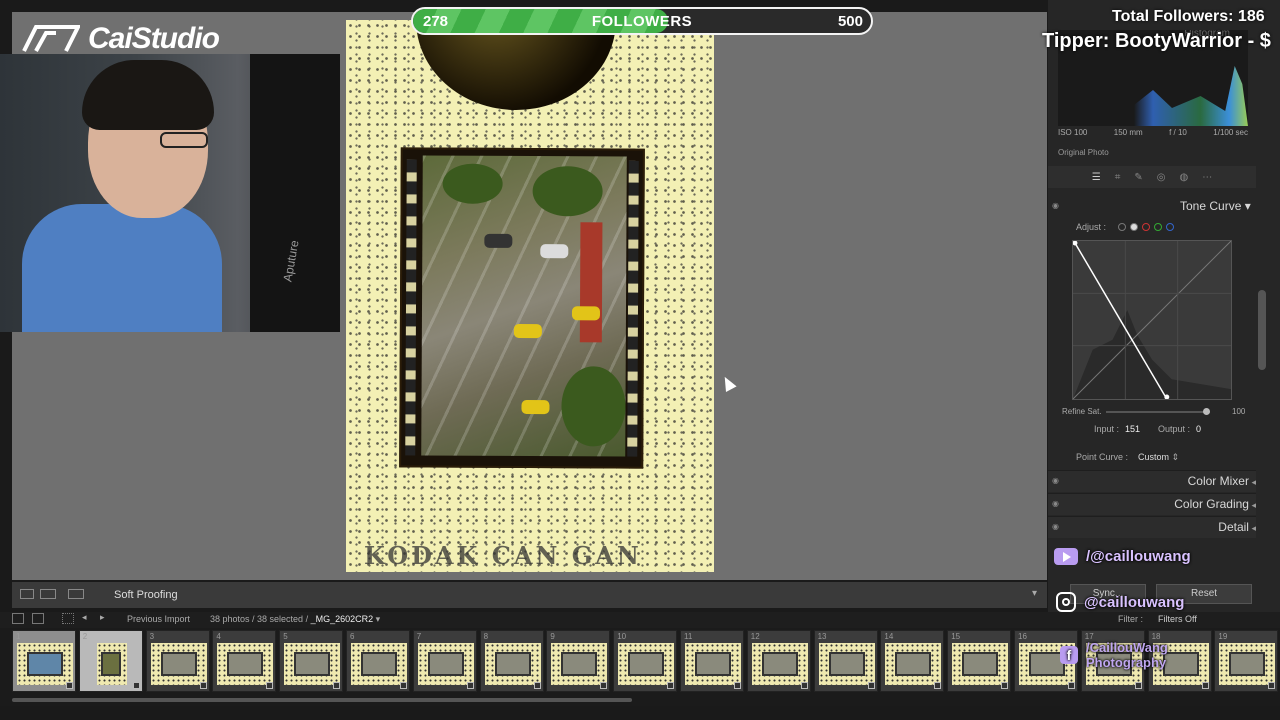 This screenshot has width=1280, height=720. I want to click on filmstrip-thumbnail: 19, so click(1246, 661).